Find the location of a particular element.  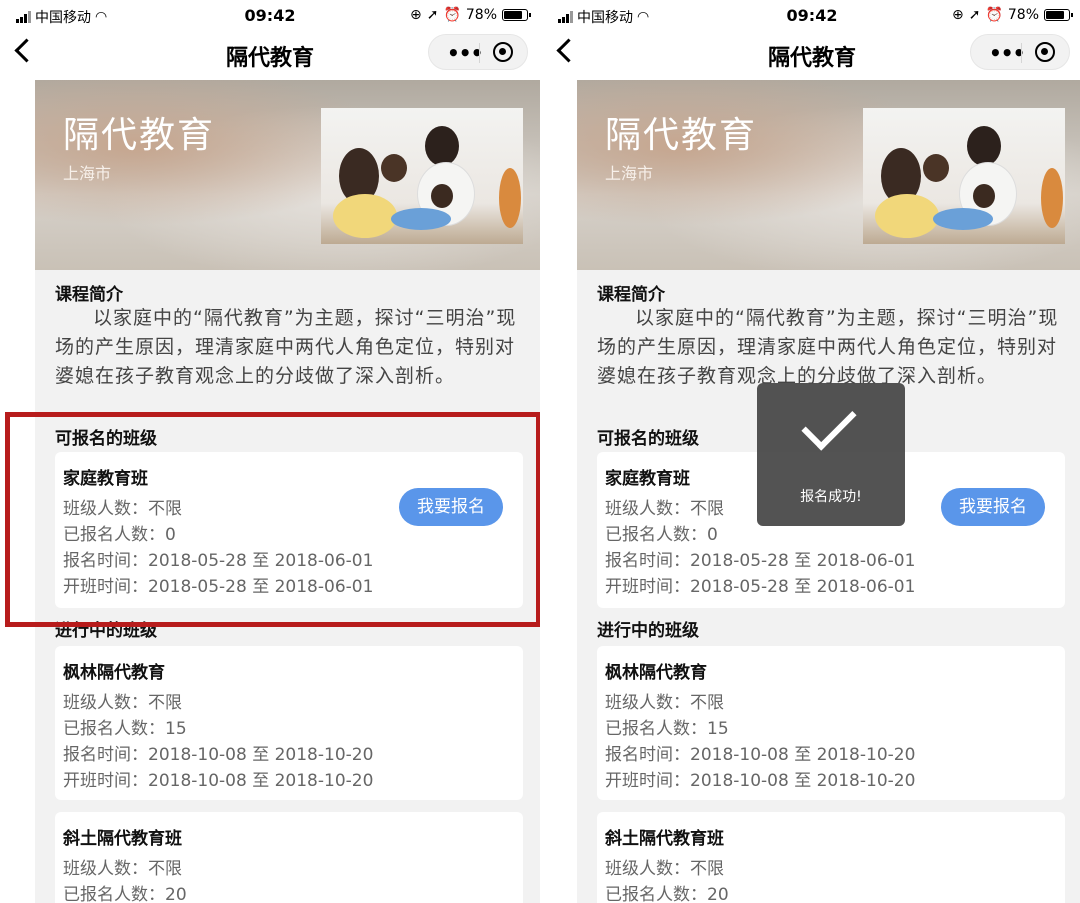

class-enrolled: 已报名人数：0 is located at coordinates (661, 535).